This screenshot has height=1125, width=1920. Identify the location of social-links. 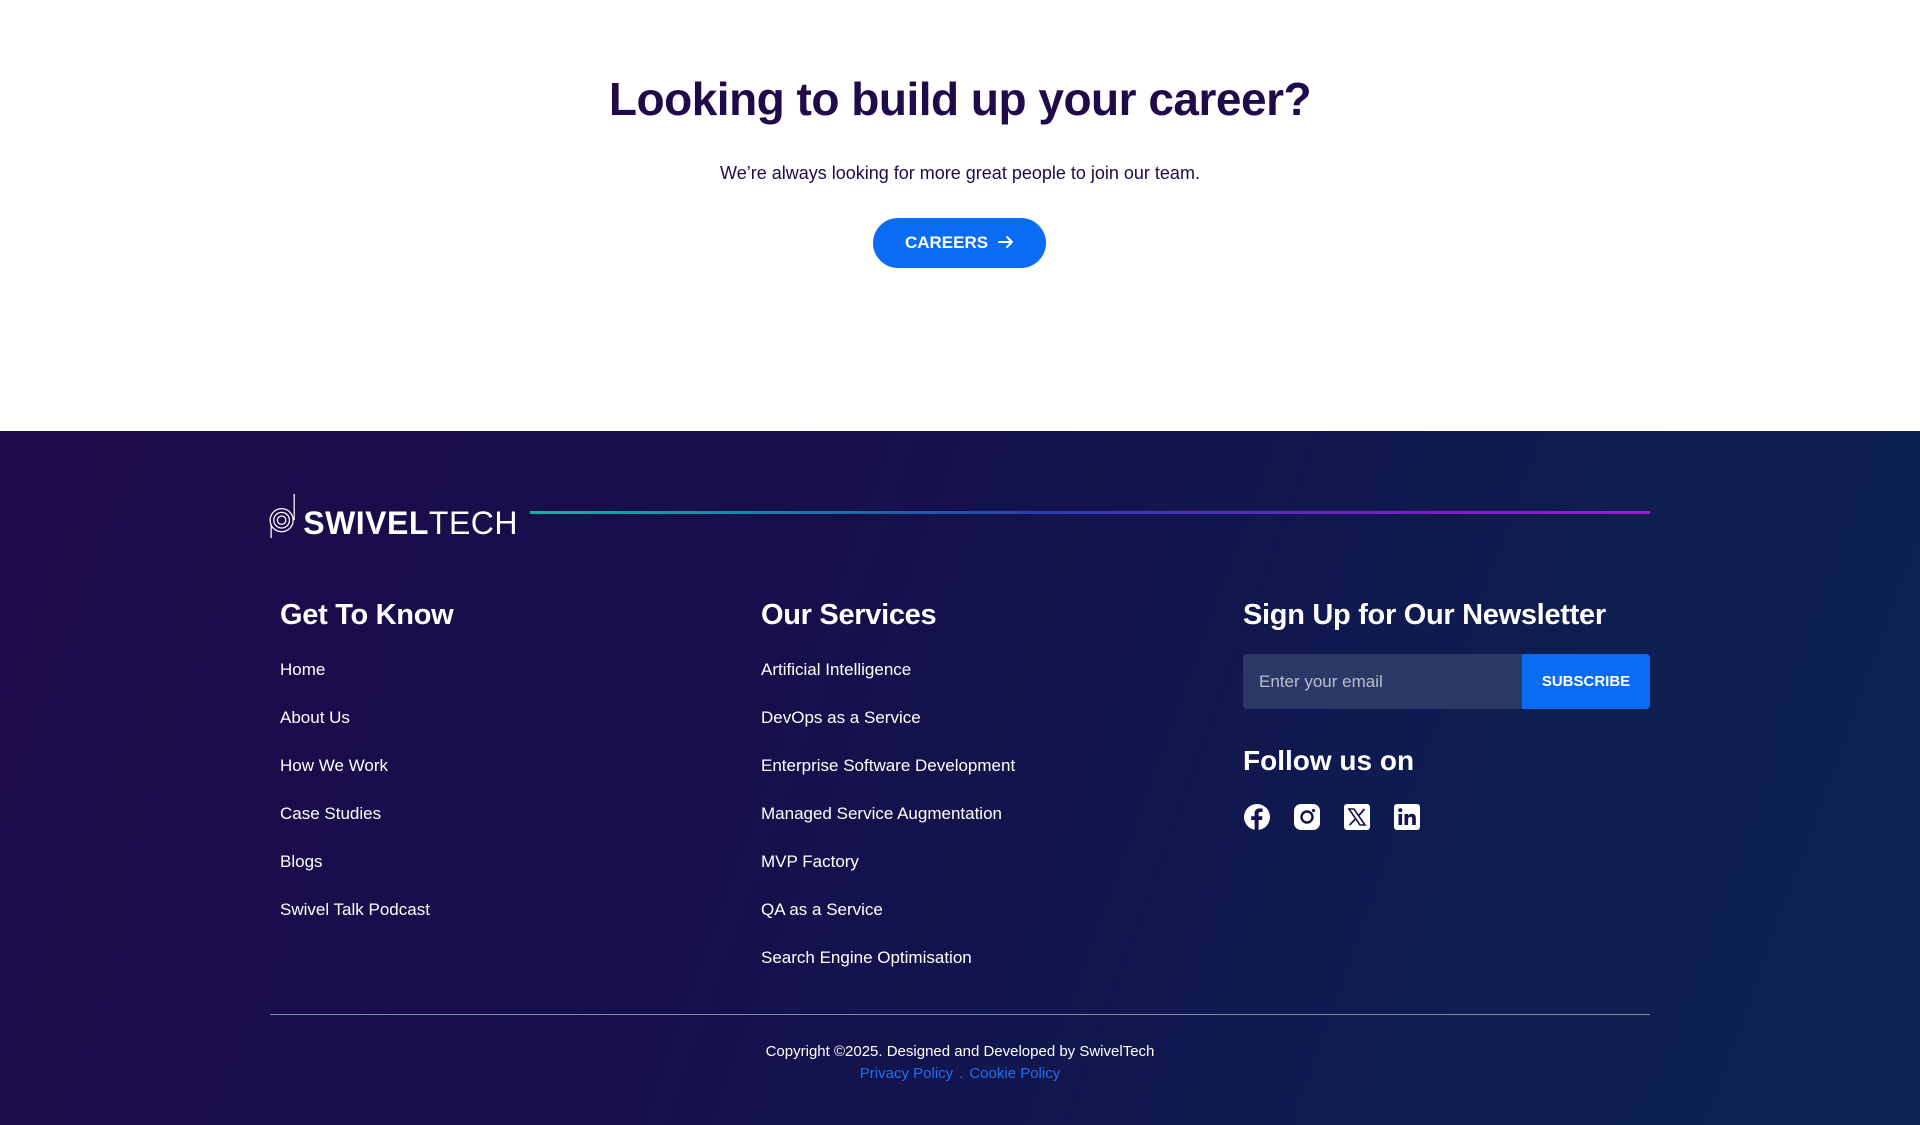
(1446, 817).